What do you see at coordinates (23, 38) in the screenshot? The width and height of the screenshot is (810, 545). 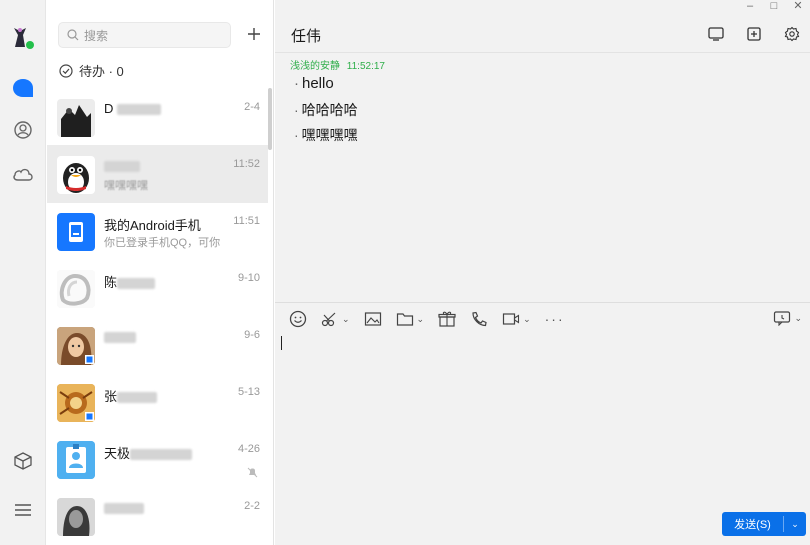 I see `app-logo-icon` at bounding box center [23, 38].